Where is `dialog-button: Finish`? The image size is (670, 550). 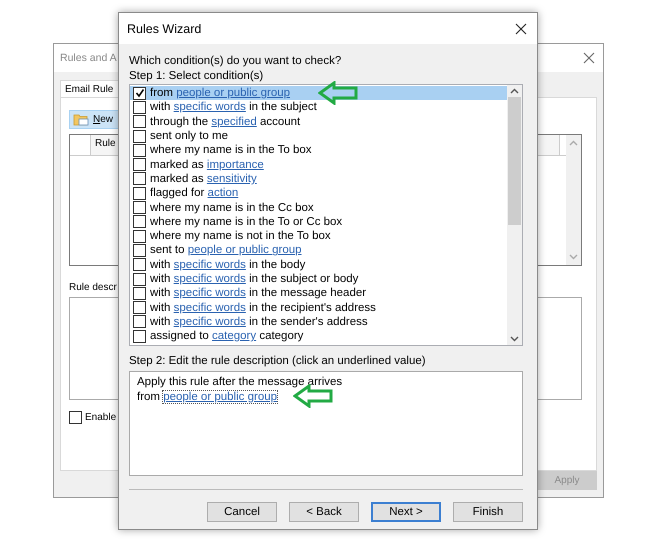
dialog-button: Finish is located at coordinates (488, 512).